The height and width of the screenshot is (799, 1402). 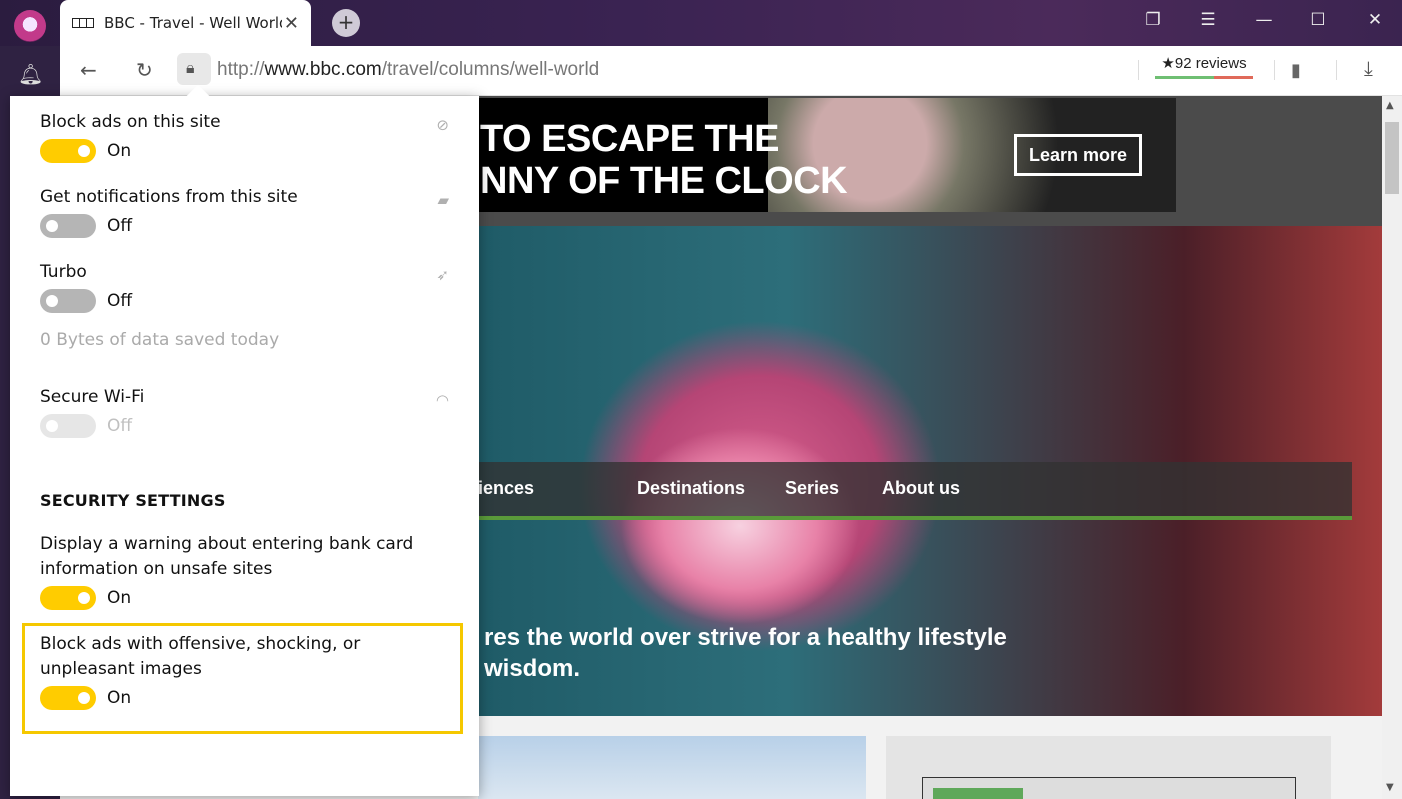 What do you see at coordinates (130, 136) in the screenshot?
I see `setting-block-ads: Block ads on this site On` at bounding box center [130, 136].